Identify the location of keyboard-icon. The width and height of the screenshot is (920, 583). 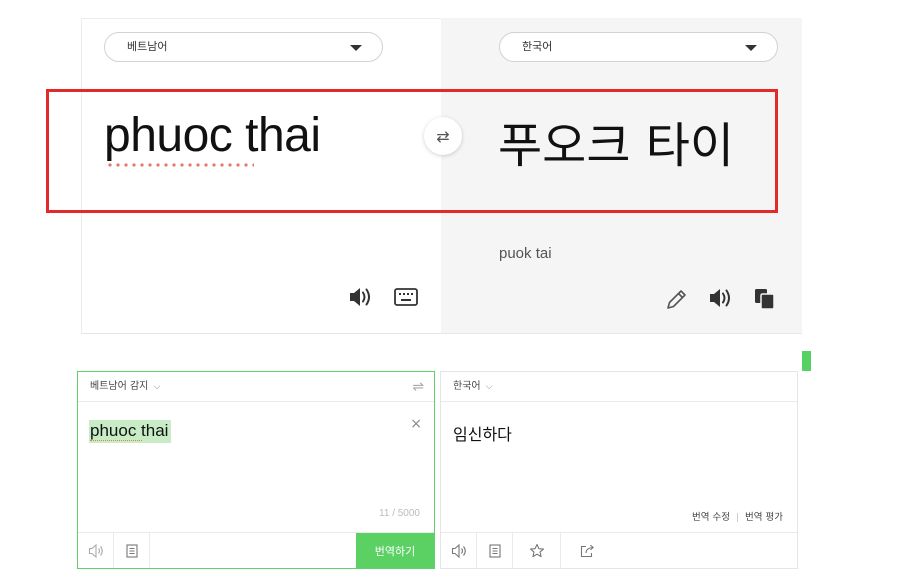
(405, 297).